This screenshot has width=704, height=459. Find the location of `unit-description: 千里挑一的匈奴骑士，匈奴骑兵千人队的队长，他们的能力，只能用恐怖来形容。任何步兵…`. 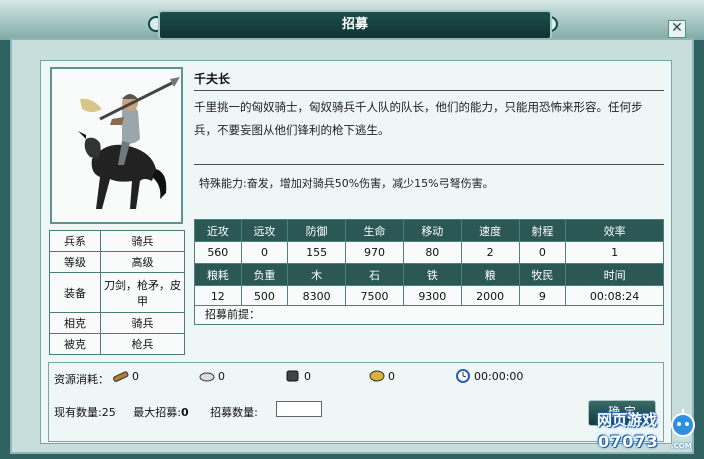

unit-description: 千里挑一的匈奴骑士，匈奴骑兵千人队的队长，他们的能力，只能用恐怖来形容。任何步兵… is located at coordinates (418, 118).